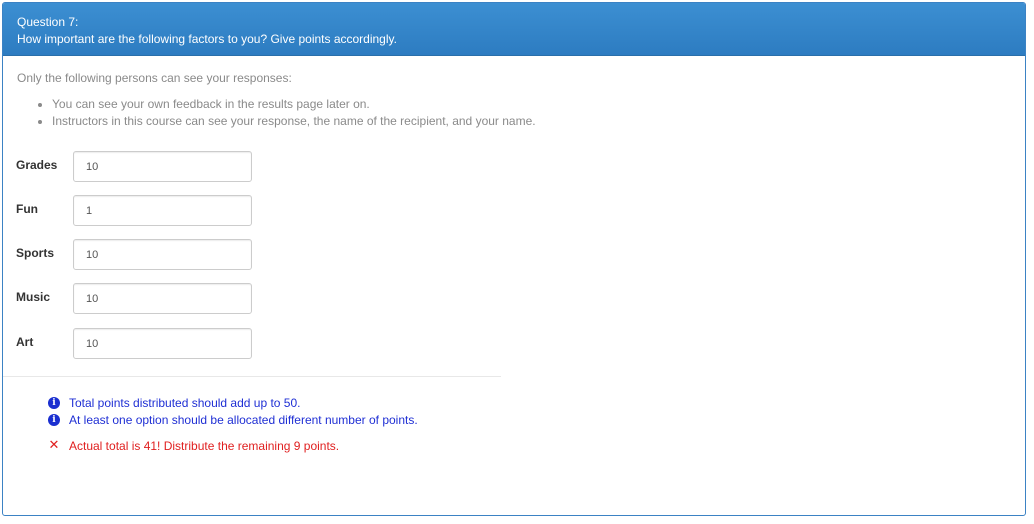  I want to click on option-label: Sports, so click(35, 253).